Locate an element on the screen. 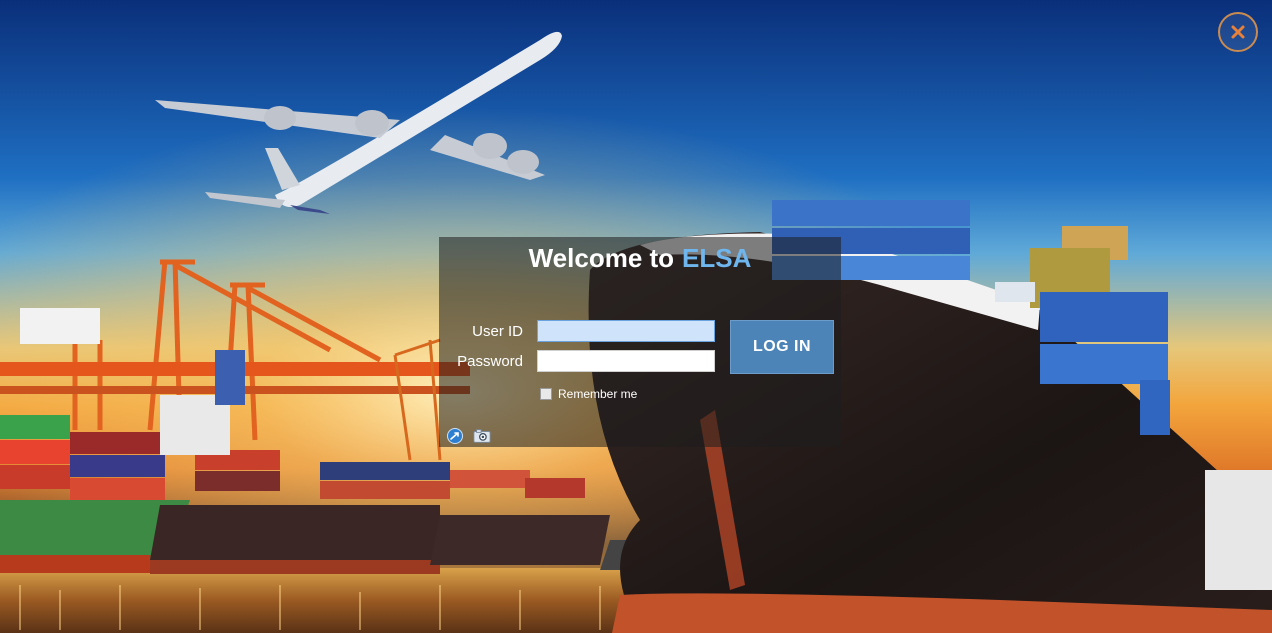 The image size is (1272, 633). welcome-prefix: Welcome to is located at coordinates (601, 258).